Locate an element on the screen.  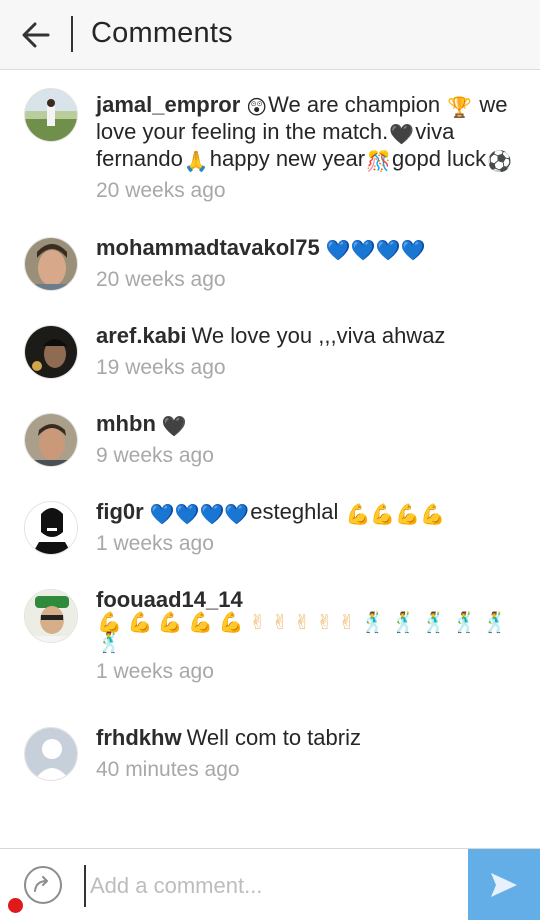
send-arrow-icon is located at coordinates (504, 885).